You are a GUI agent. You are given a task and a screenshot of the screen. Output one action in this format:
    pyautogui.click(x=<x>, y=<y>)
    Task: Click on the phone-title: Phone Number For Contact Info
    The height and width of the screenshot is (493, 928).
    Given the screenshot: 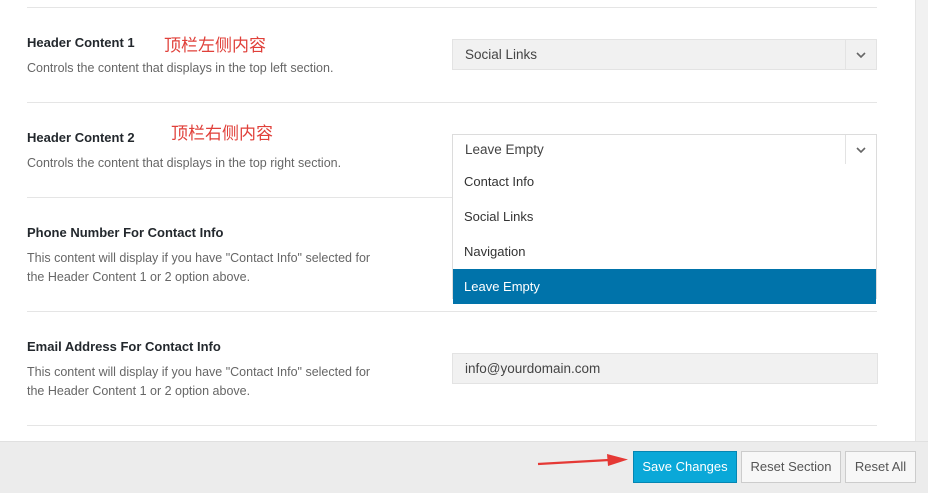 What is the action you would take?
    pyautogui.click(x=125, y=232)
    